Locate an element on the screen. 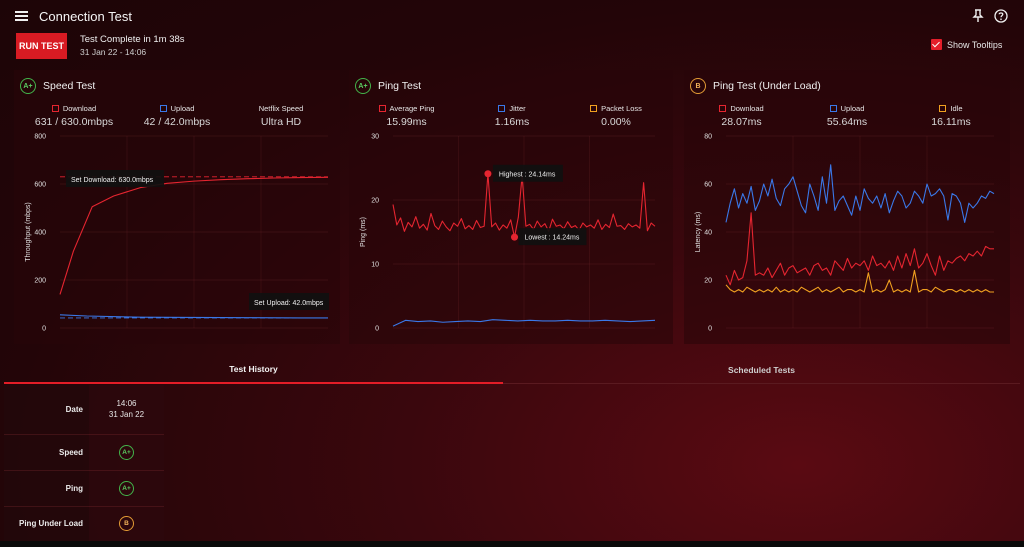 This screenshot has height=547, width=1024. y-tick-label-1: 10 is located at coordinates (375, 265).